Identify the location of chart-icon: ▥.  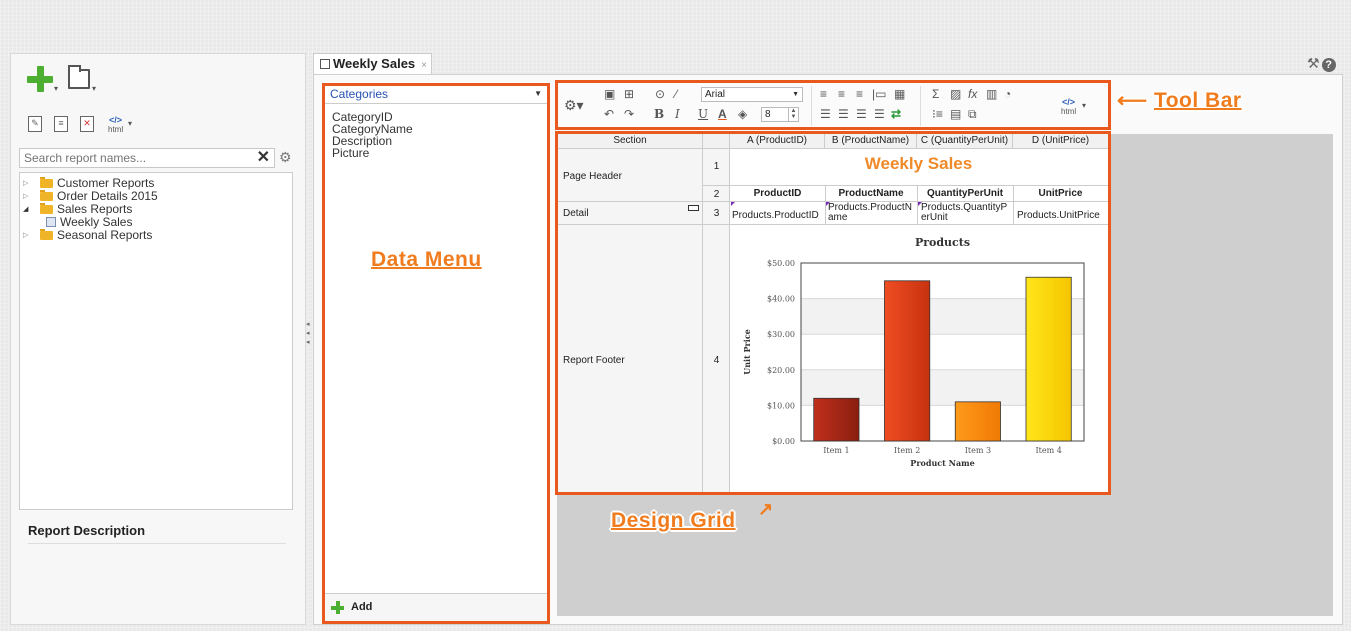
(991, 94).